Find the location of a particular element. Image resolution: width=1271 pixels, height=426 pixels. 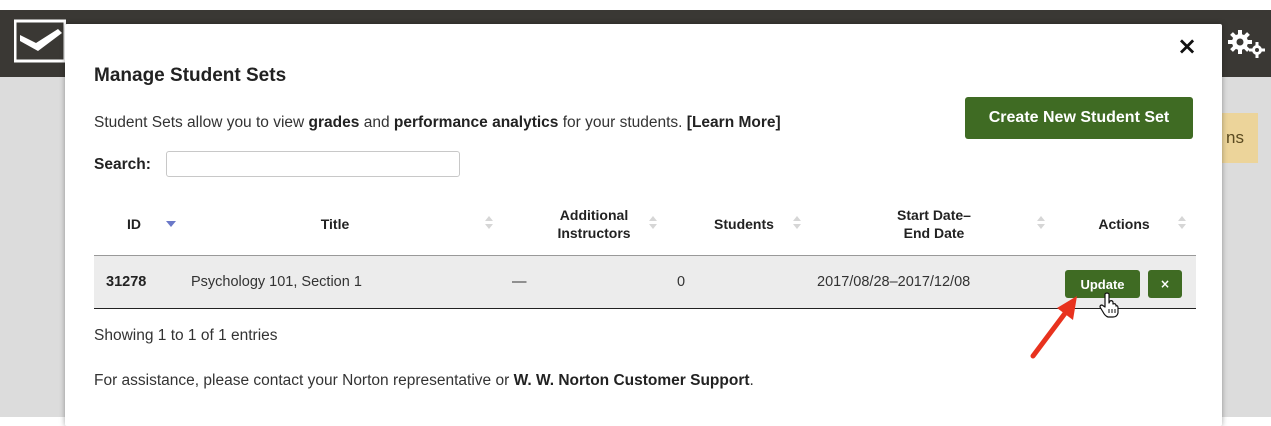

intro-bold-analytics: performance analytics is located at coordinates (476, 122).